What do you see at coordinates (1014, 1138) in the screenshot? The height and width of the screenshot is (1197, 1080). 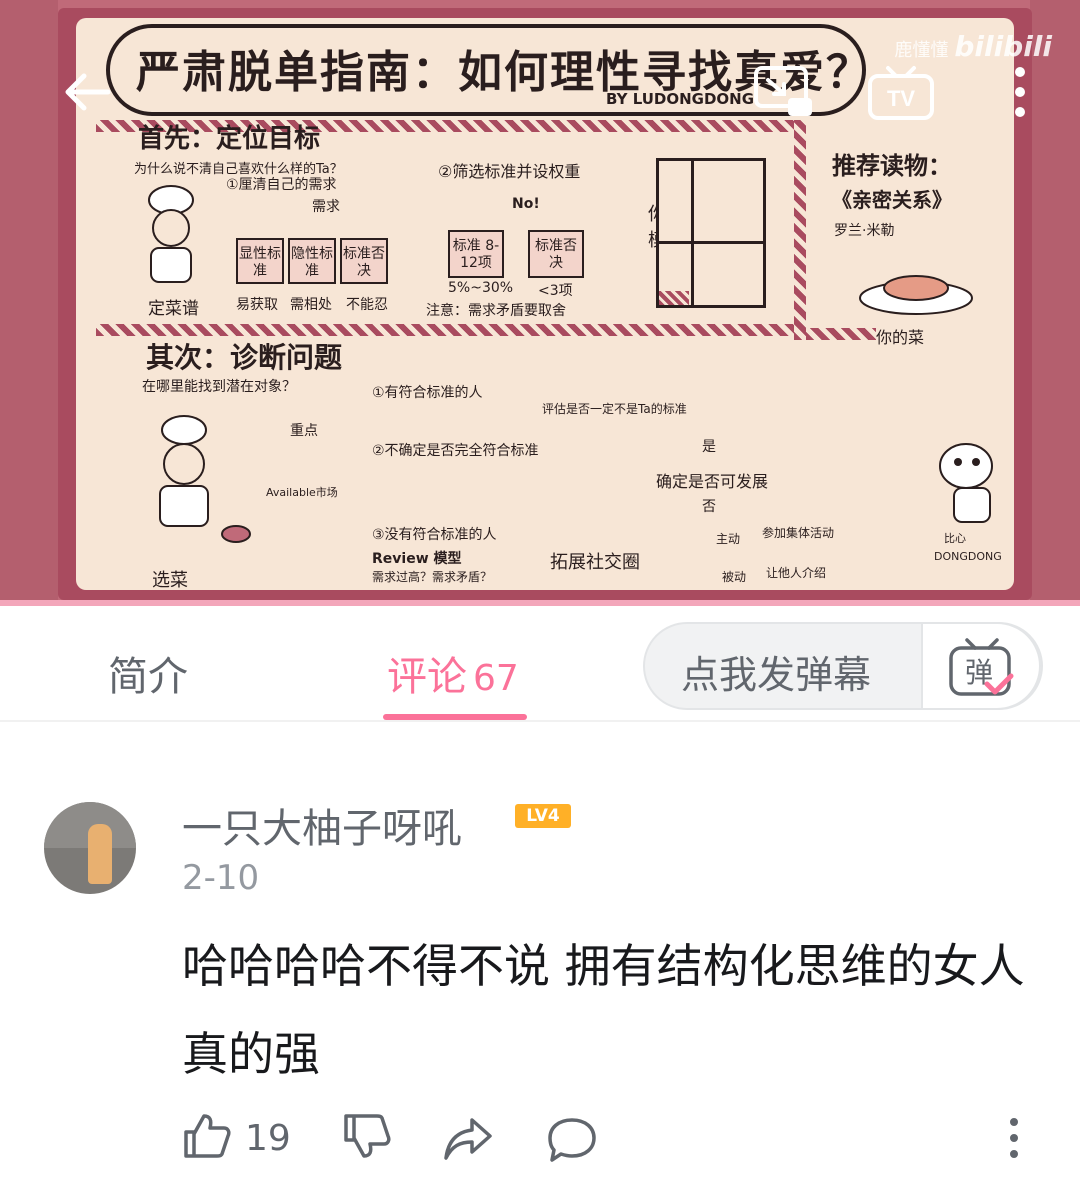 I see `more-dots-icon` at bounding box center [1014, 1138].